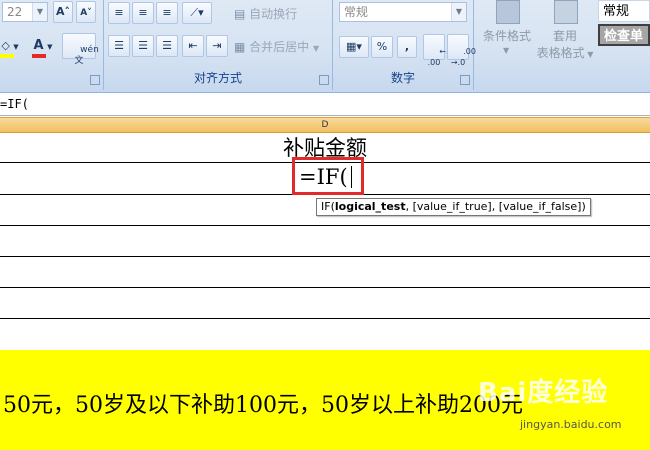  I want to click on align-bottom-button: ≡, so click(167, 13).